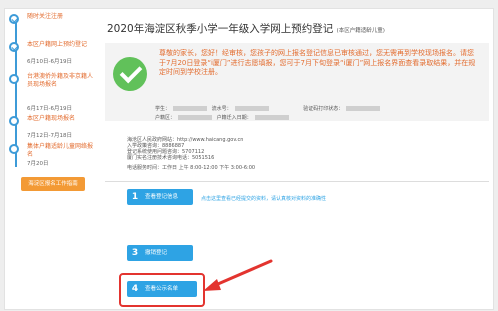  What do you see at coordinates (220, 29) in the screenshot?
I see `page-title-text: 2020年海淀区秋季小学一年级入学网上预约登记` at bounding box center [220, 29].